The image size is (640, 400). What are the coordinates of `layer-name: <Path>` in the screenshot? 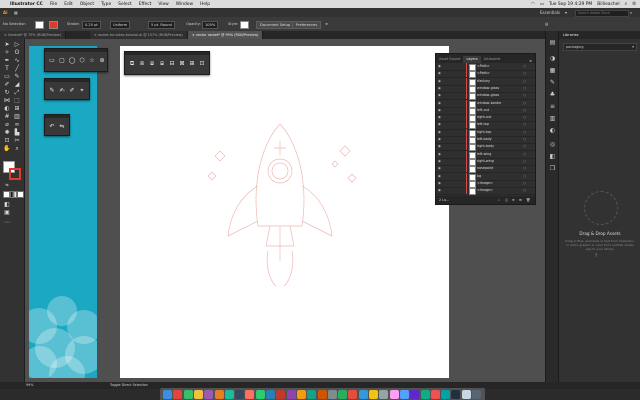 It's located at (483, 73).